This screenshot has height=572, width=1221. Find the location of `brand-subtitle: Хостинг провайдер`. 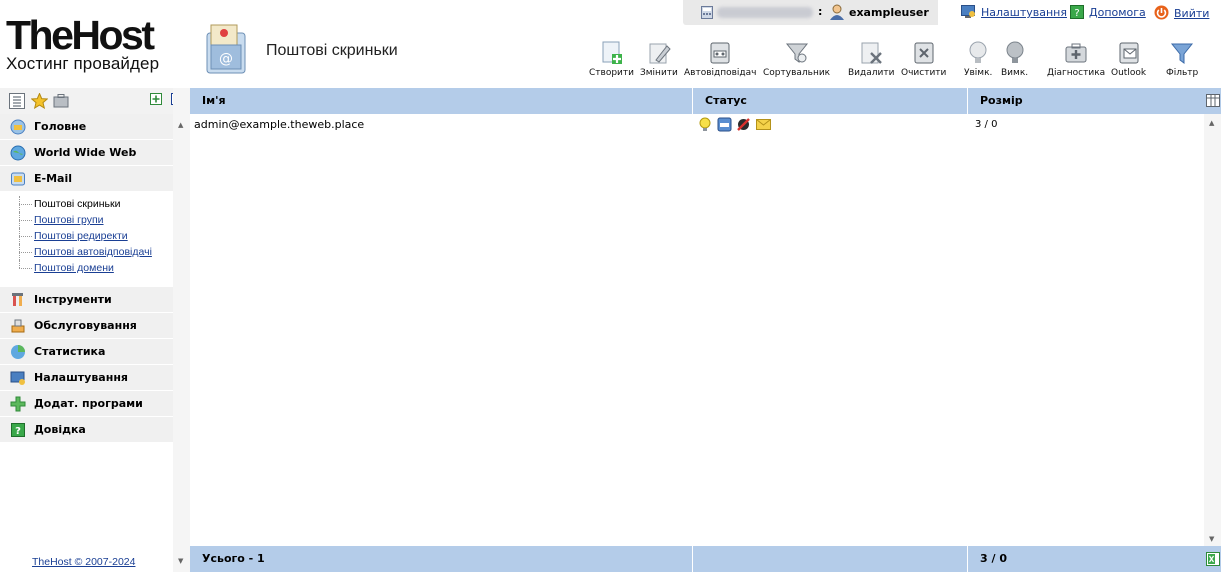

brand-subtitle: Хостинг провайдер is located at coordinates (83, 63).